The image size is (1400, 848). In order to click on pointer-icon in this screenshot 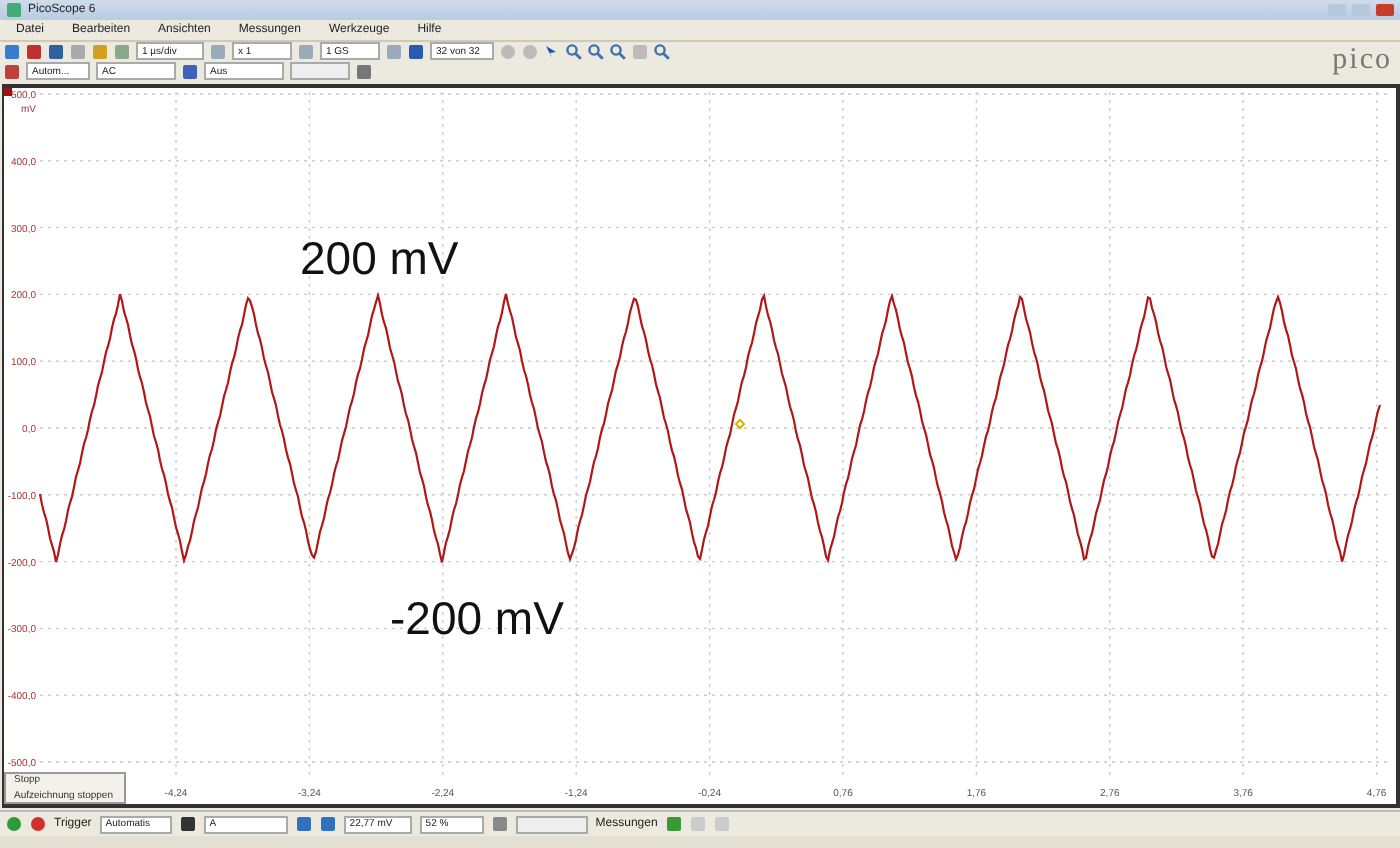, I will do `click(552, 51)`.